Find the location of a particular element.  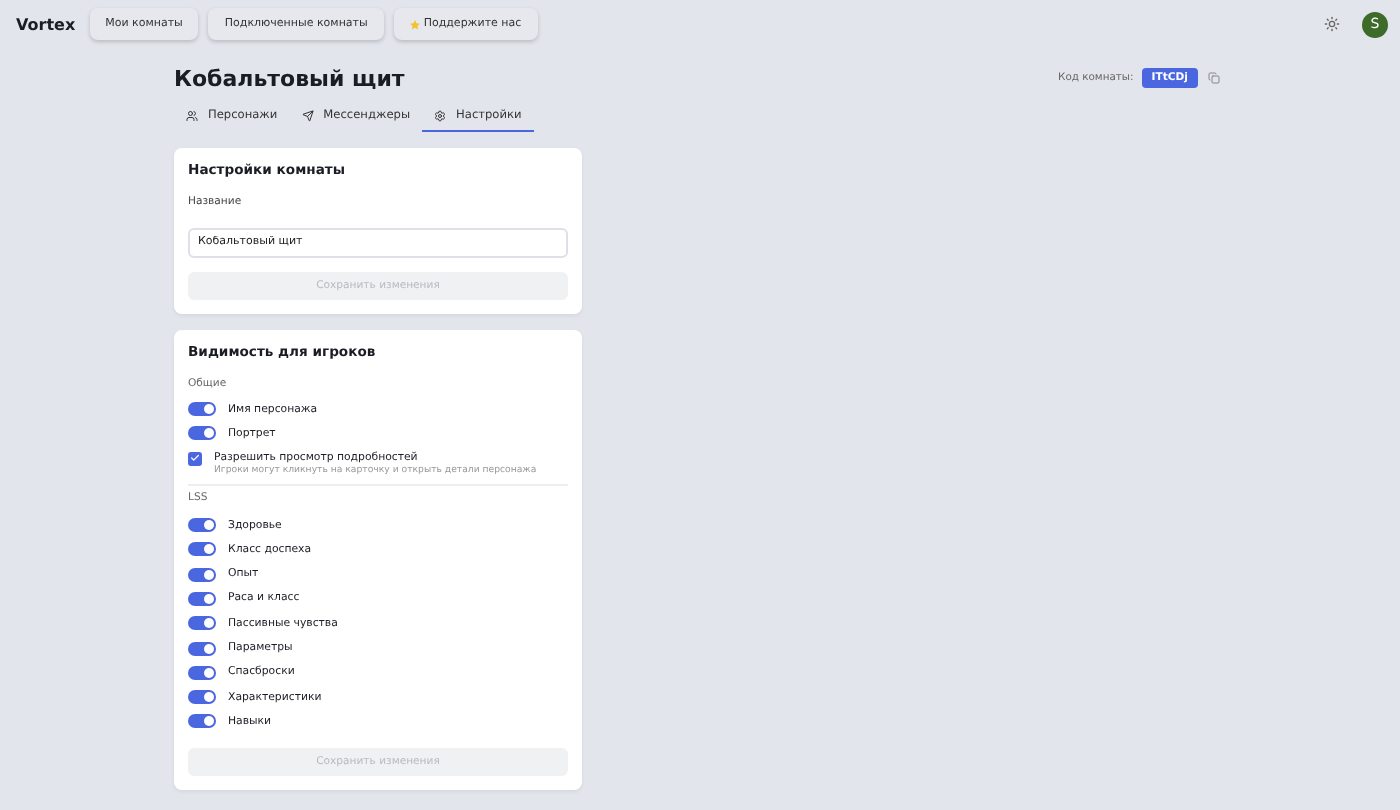

checkbox is located at coordinates (195, 458).